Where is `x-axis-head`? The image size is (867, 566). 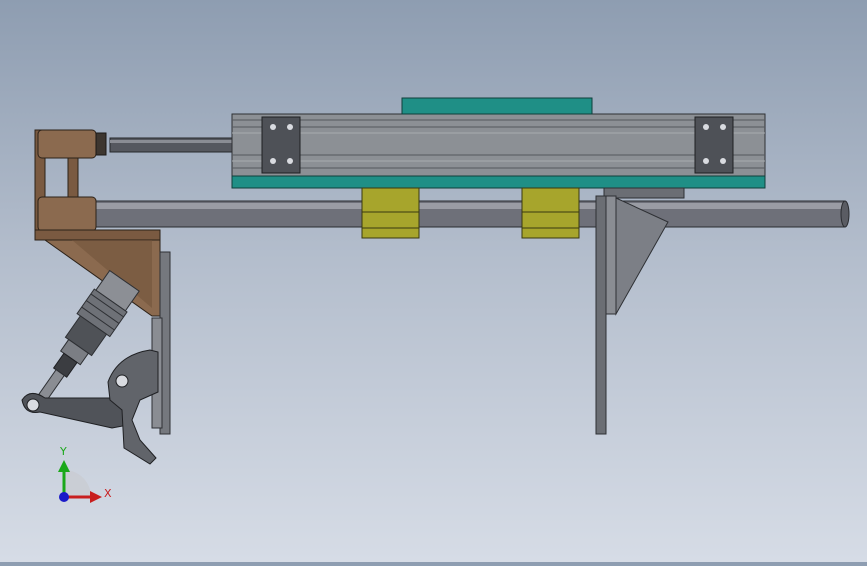 x-axis-head is located at coordinates (96, 497).